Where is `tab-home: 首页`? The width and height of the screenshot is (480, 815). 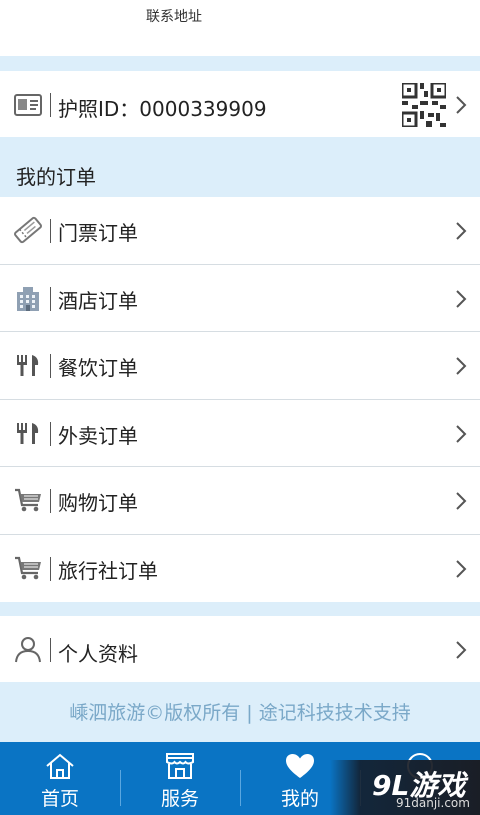
tab-home: 首页 is located at coordinates (60, 778).